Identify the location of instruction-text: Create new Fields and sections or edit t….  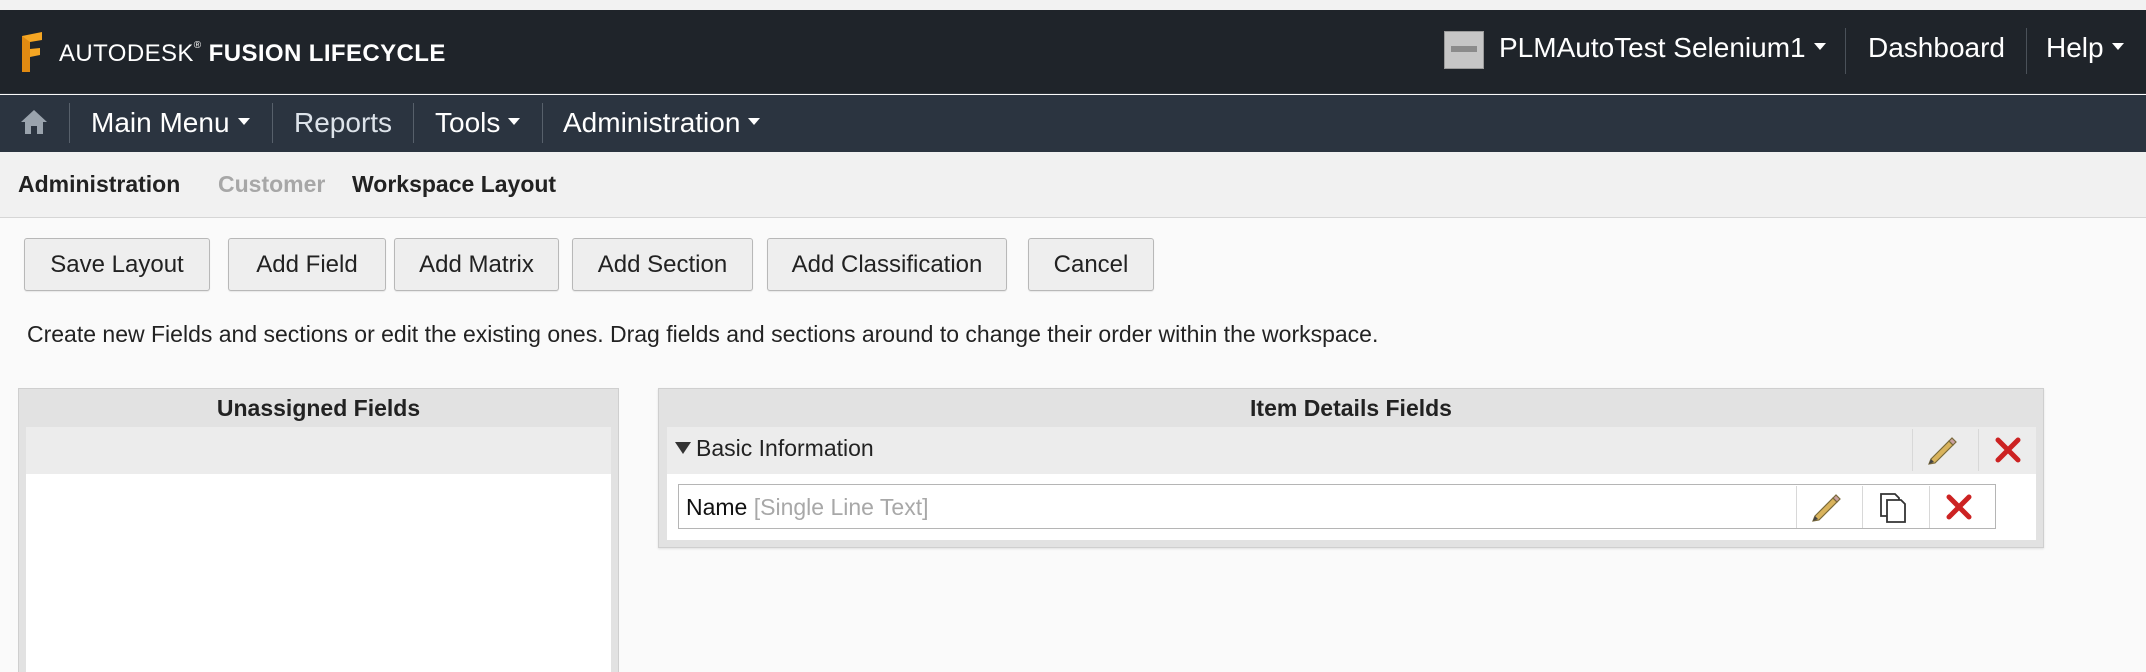
(703, 334).